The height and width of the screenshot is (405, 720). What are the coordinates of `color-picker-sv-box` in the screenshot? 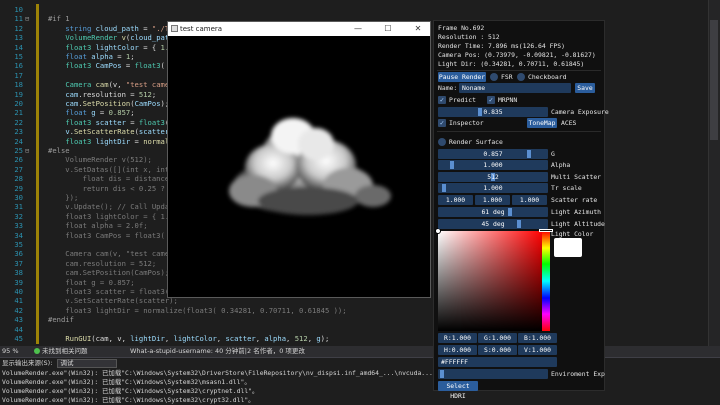 It's located at (489, 279).